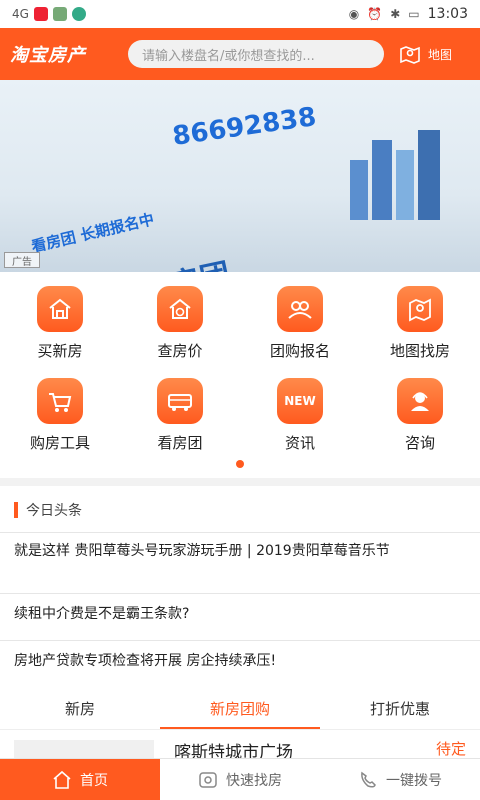  Describe the element at coordinates (240, 661) in the screenshot. I see `news-item: 房地产贷款专项检查将开展 房企持续承压!` at that location.